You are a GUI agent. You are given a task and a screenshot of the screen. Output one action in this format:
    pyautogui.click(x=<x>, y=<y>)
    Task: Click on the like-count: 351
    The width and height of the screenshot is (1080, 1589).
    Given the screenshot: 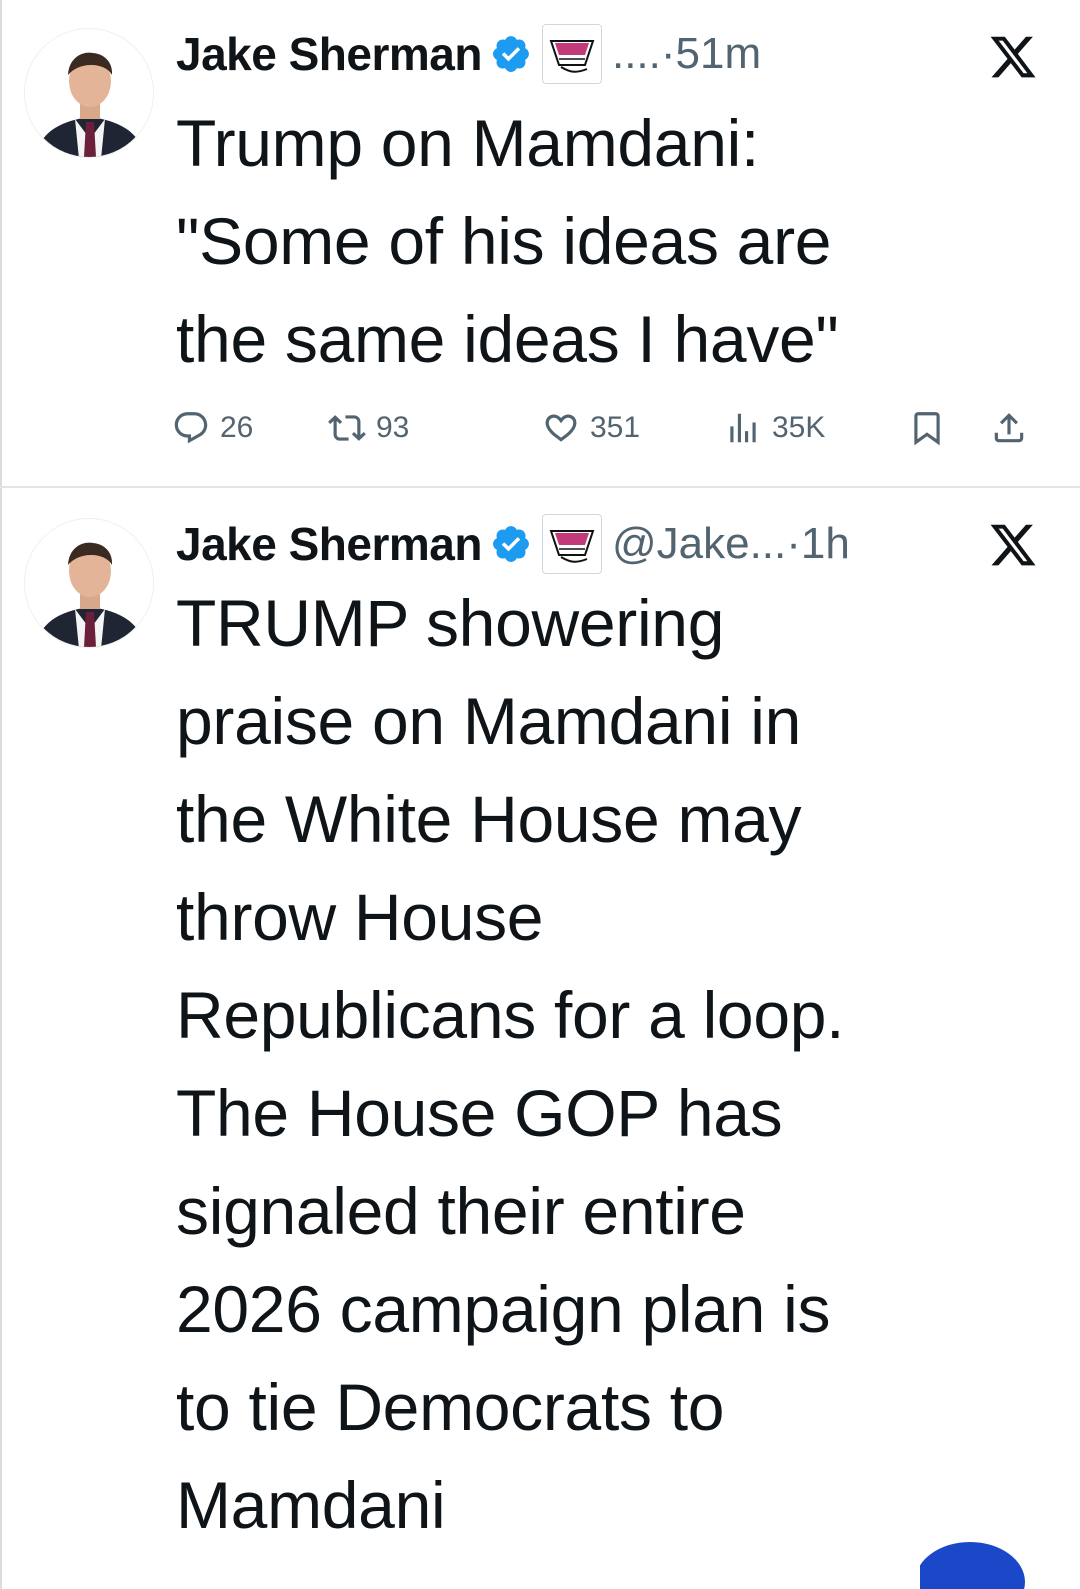 What is the action you would take?
    pyautogui.click(x=615, y=427)
    